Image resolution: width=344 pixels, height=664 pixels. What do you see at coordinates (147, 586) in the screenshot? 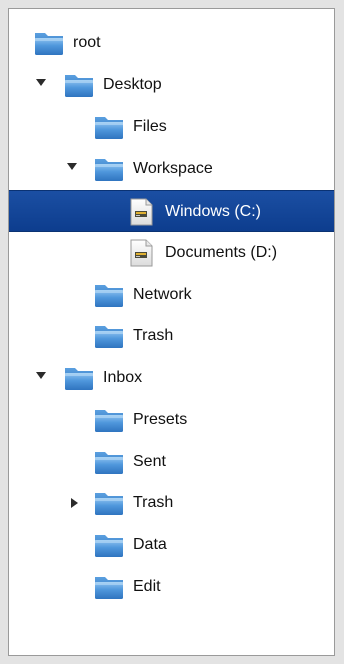
I see `tree-item-label: Edit` at bounding box center [147, 586].